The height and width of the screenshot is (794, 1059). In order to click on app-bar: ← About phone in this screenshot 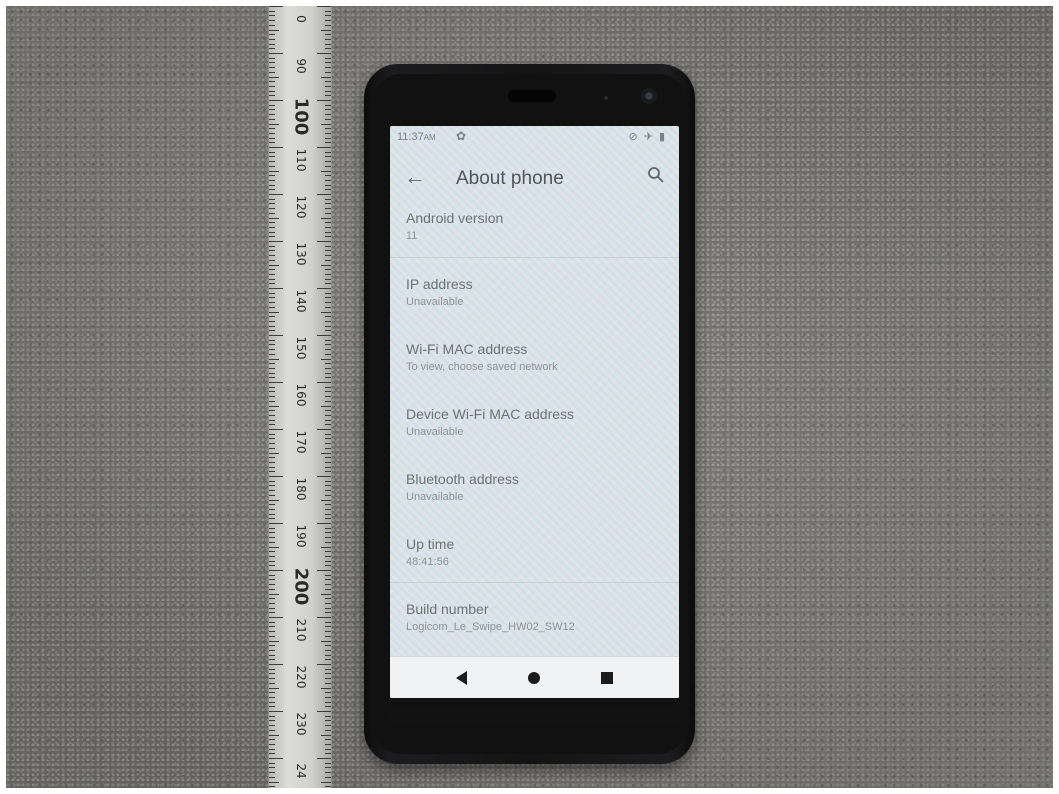, I will do `click(534, 178)`.